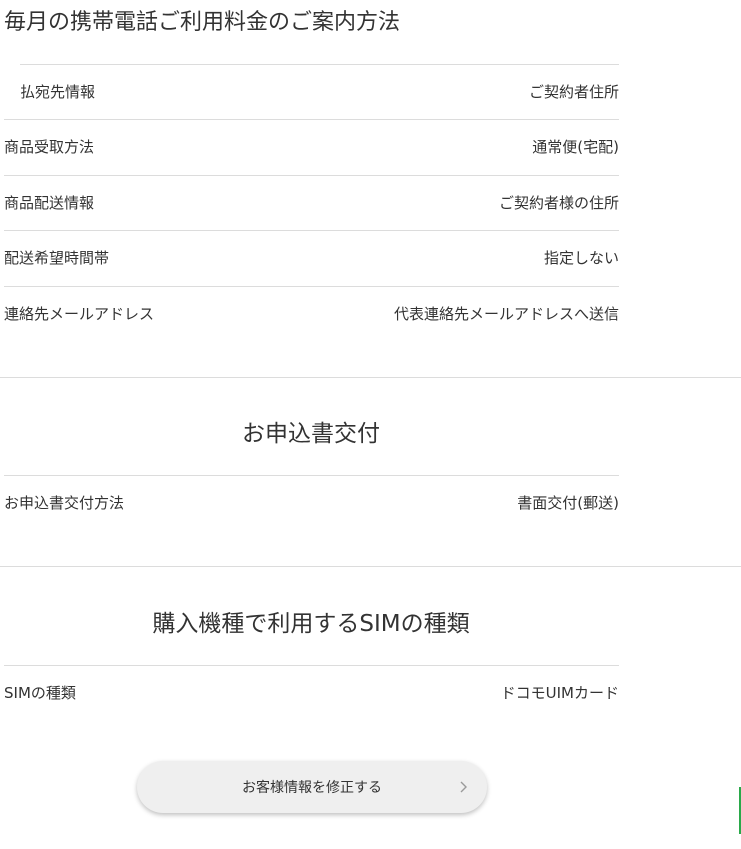 Image resolution: width=741 pixels, height=849 pixels. I want to click on row-value: ご契約者住所, so click(573, 92).